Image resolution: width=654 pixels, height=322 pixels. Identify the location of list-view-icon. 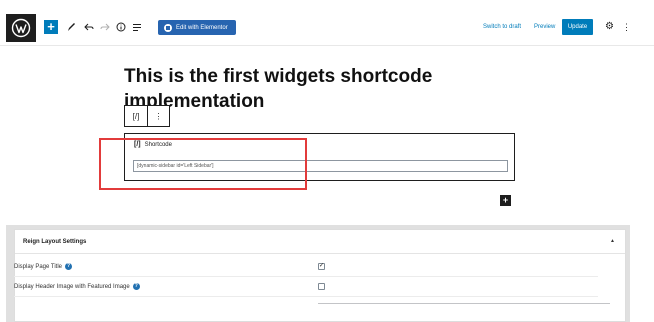
(137, 27).